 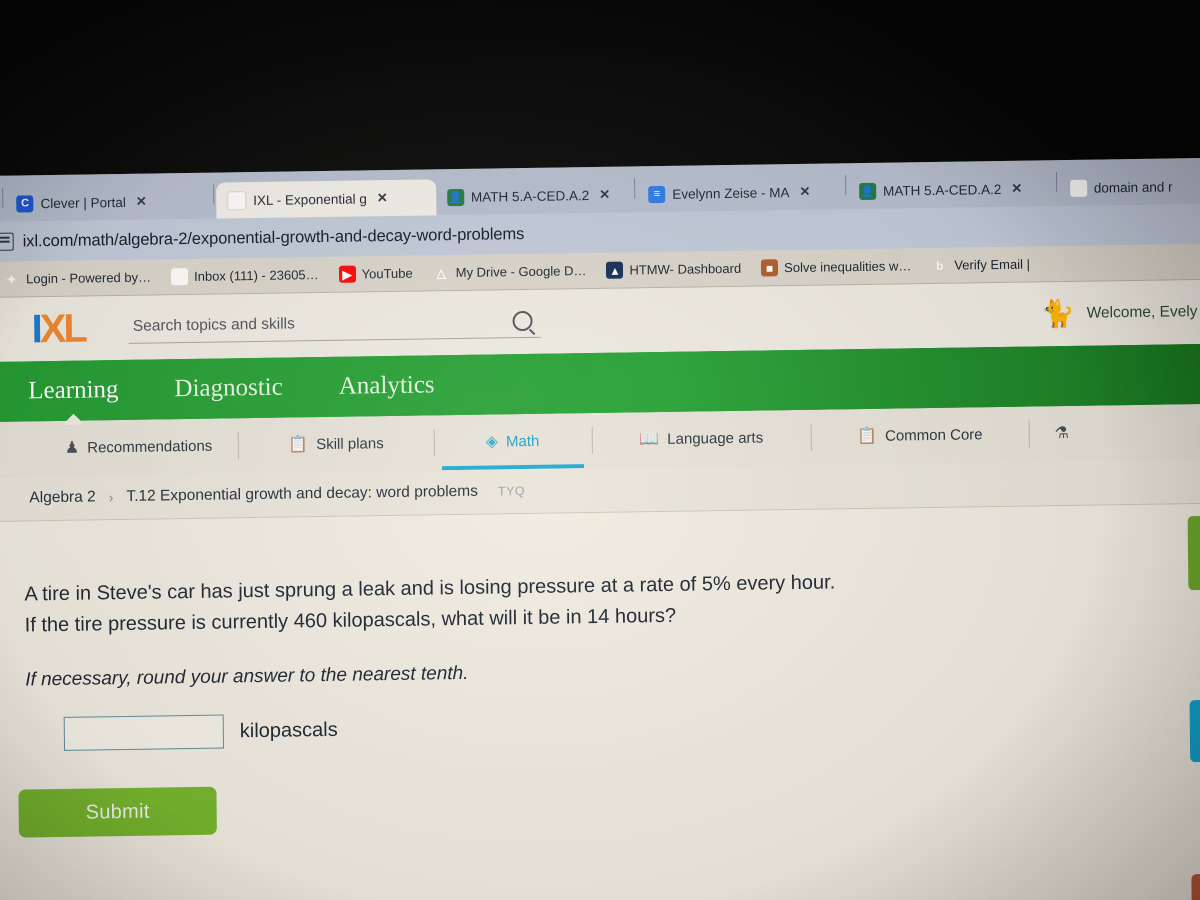 What do you see at coordinates (522, 320) in the screenshot?
I see `search-icon` at bounding box center [522, 320].